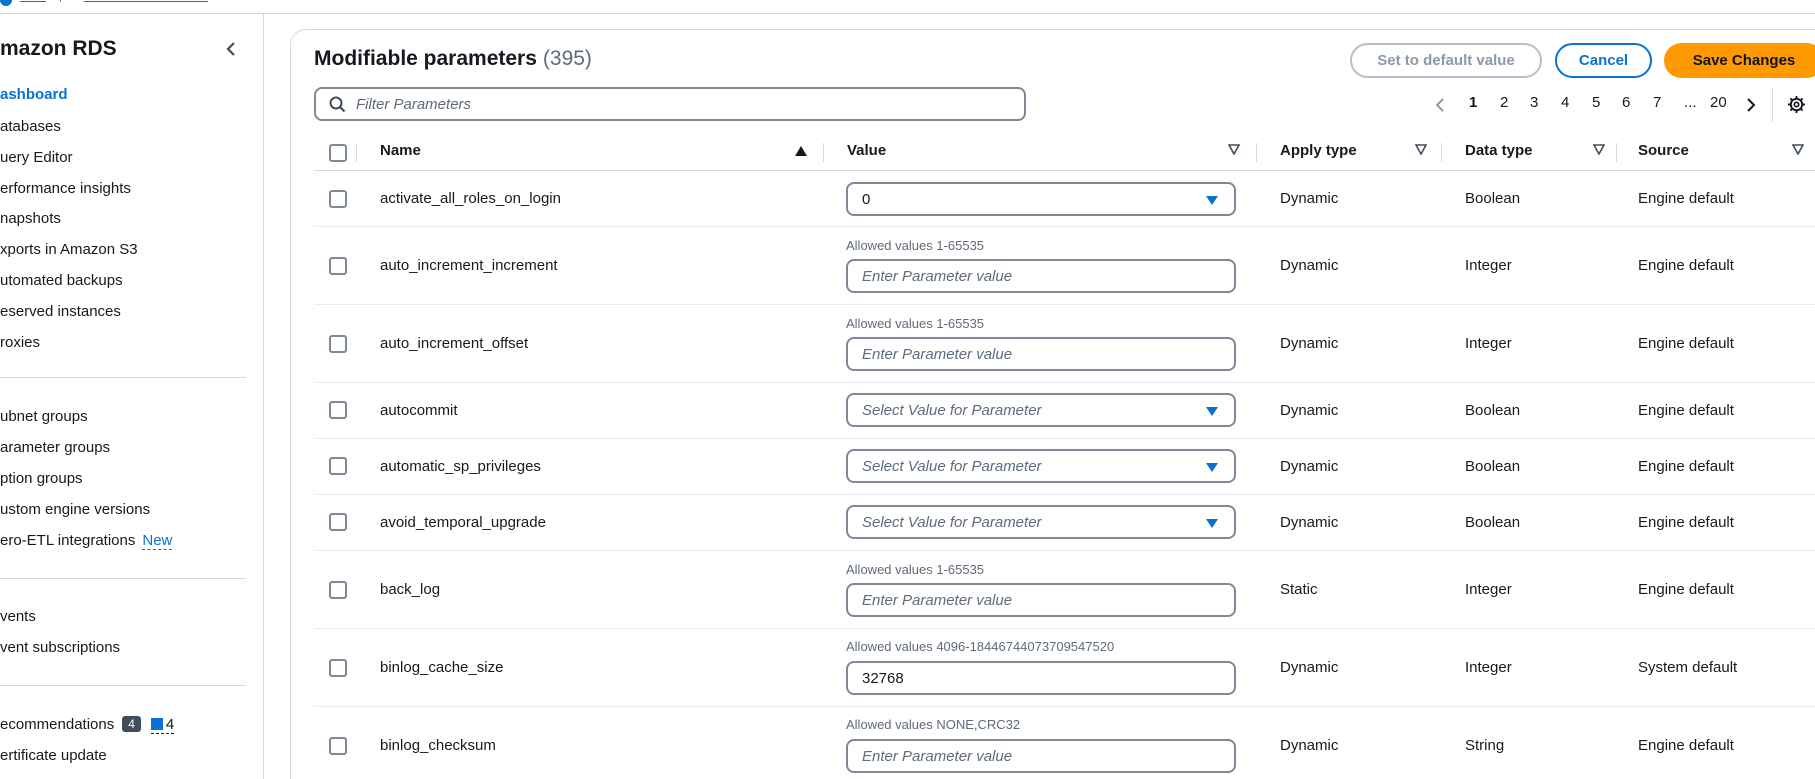 The image size is (1815, 779). I want to click on column-header-apply-type: Apply type, so click(1318, 150).